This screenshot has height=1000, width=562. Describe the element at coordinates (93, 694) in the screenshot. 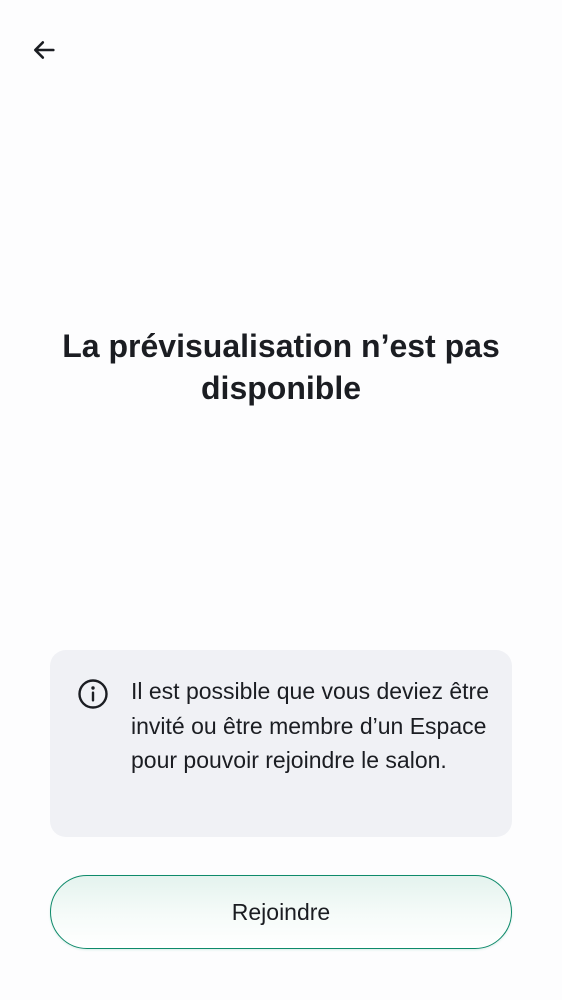

I see `info-circle-icon` at that location.